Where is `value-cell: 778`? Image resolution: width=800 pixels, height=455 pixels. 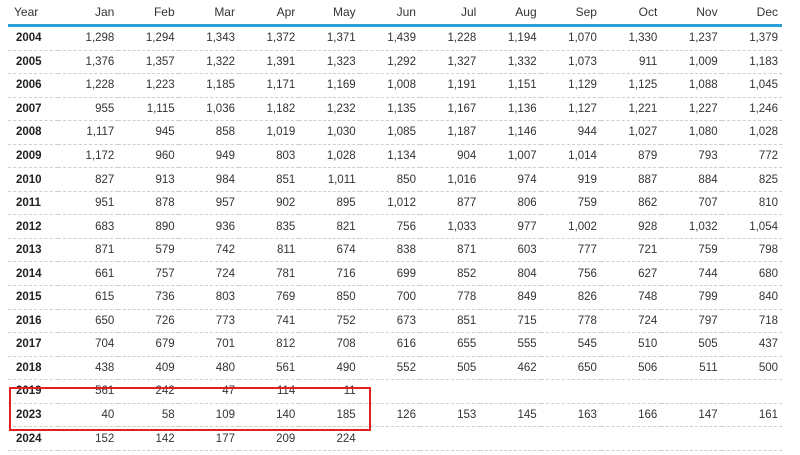
value-cell: 778 is located at coordinates (450, 297).